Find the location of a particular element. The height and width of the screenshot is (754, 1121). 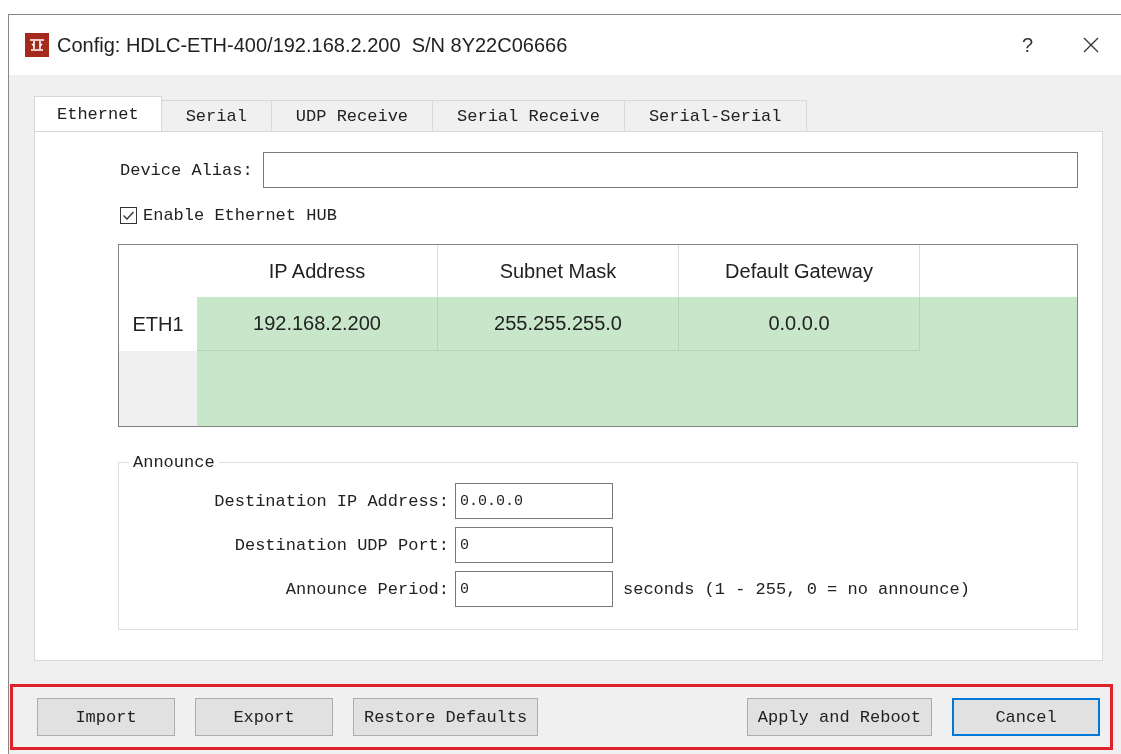

table-cell: 255.255.255.0 is located at coordinates (558, 324).